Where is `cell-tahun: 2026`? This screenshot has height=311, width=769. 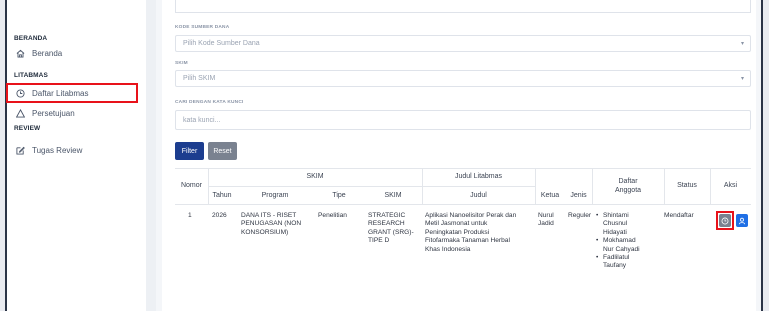
cell-tahun: 2026 is located at coordinates (219, 215).